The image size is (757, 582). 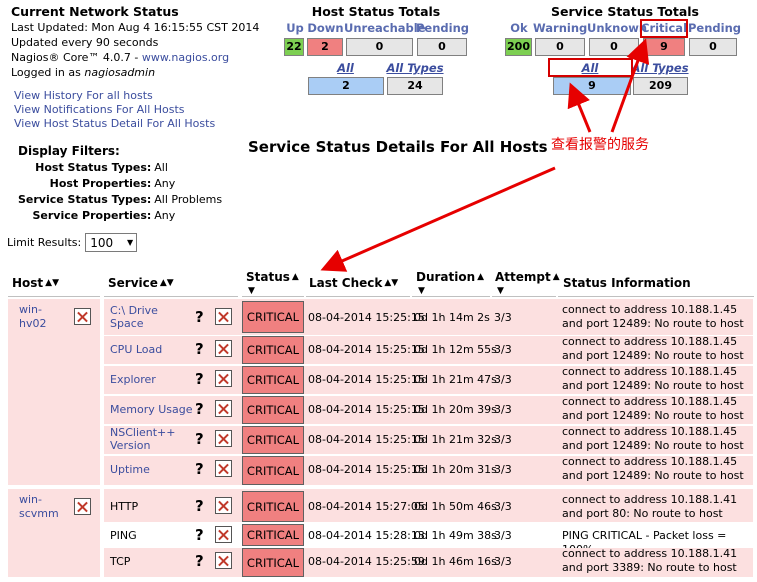 What do you see at coordinates (452, 317) in the screenshot?
I see `duration: 0d 1h 14m 2s` at bounding box center [452, 317].